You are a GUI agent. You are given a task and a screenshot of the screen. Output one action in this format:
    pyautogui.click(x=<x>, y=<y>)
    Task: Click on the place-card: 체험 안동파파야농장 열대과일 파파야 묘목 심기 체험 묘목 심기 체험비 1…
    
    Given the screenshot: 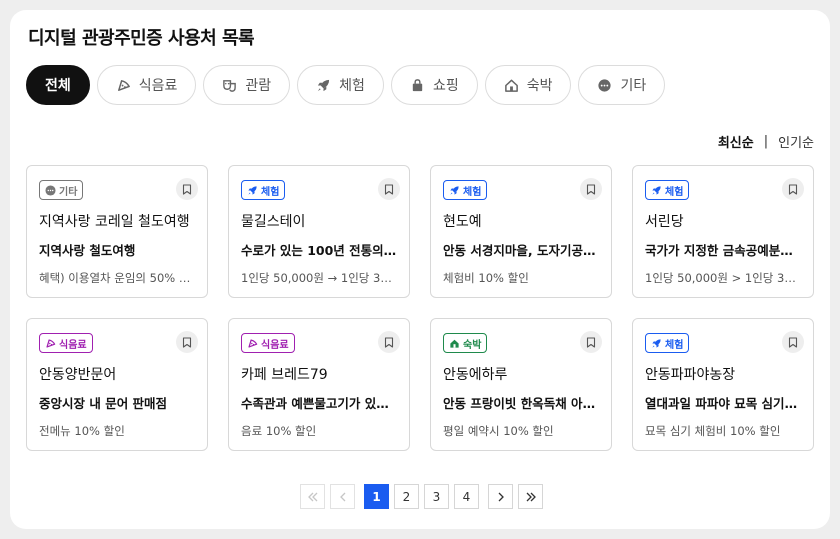 What is the action you would take?
    pyautogui.click(x=723, y=384)
    